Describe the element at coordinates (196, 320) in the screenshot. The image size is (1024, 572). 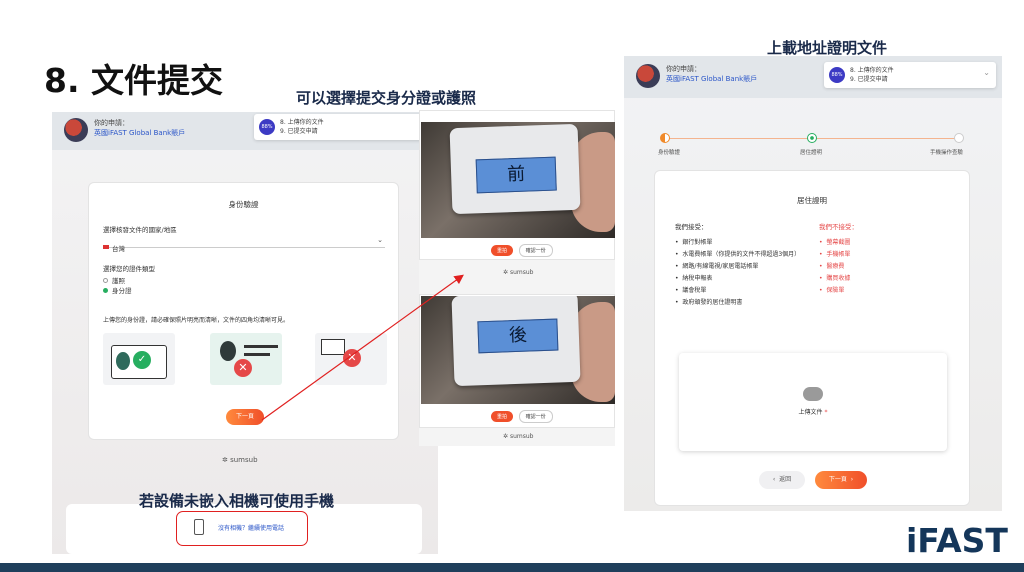
I see `upload-instruction: 上傳您的身份證，請必確保照片明亮而清晰，文件的四角均清晰可見。` at that location.